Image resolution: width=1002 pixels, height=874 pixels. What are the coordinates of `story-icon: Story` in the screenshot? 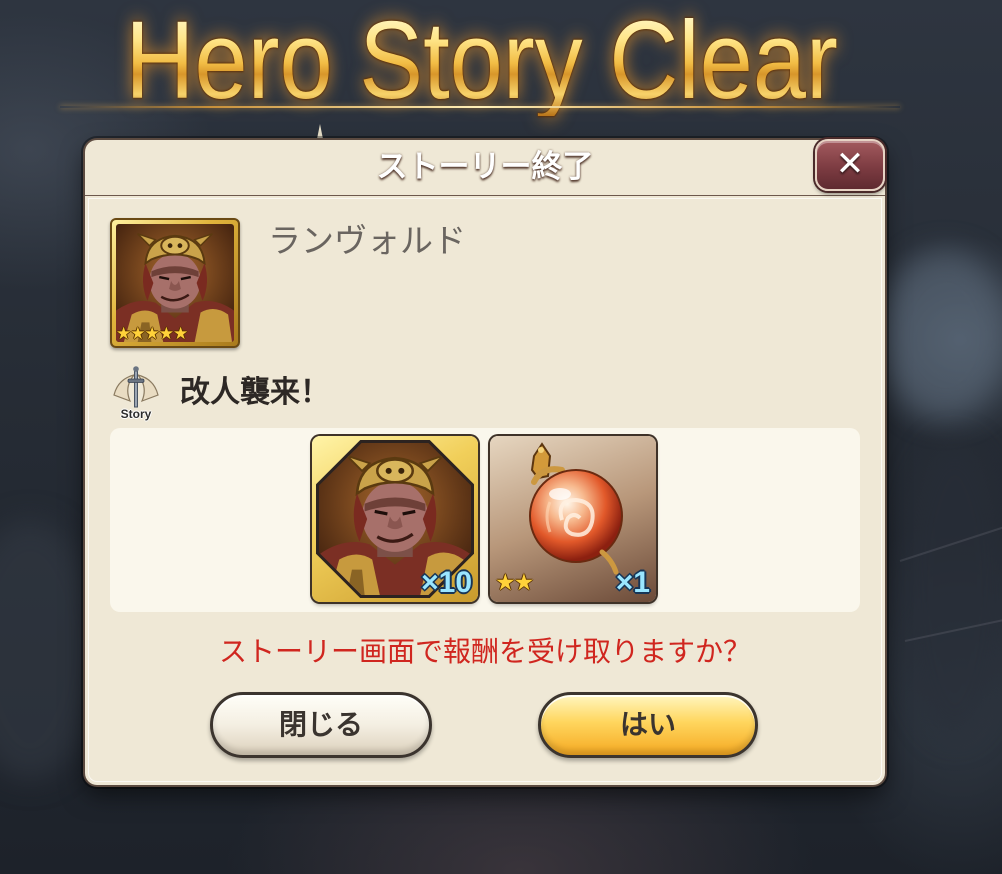 It's located at (136, 393).